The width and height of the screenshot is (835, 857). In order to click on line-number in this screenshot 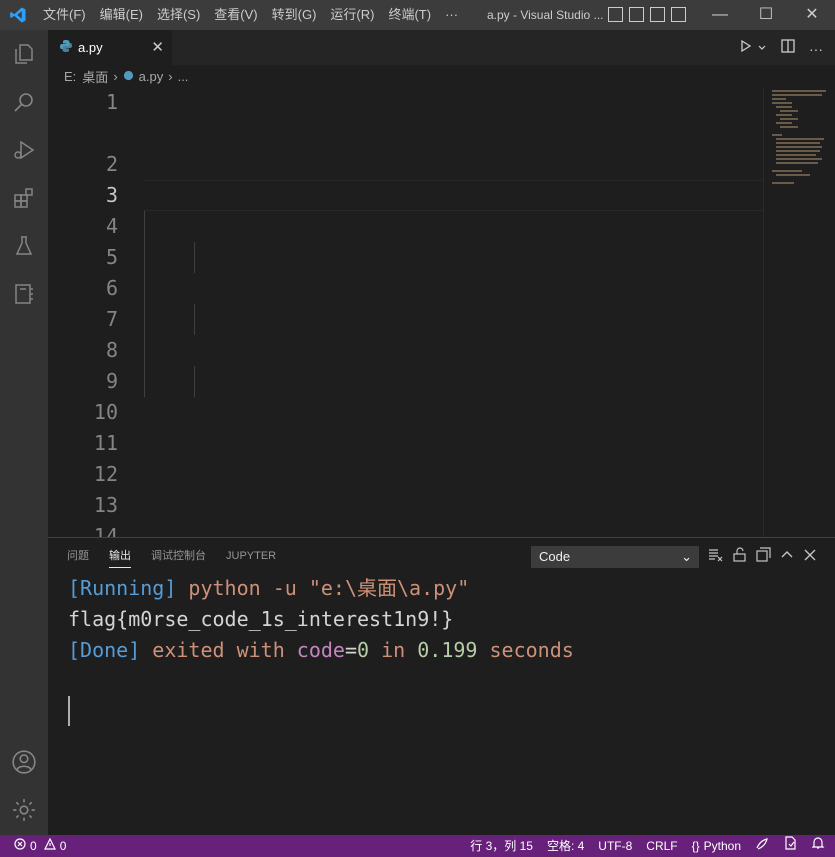, I will do `click(83, 133)`.